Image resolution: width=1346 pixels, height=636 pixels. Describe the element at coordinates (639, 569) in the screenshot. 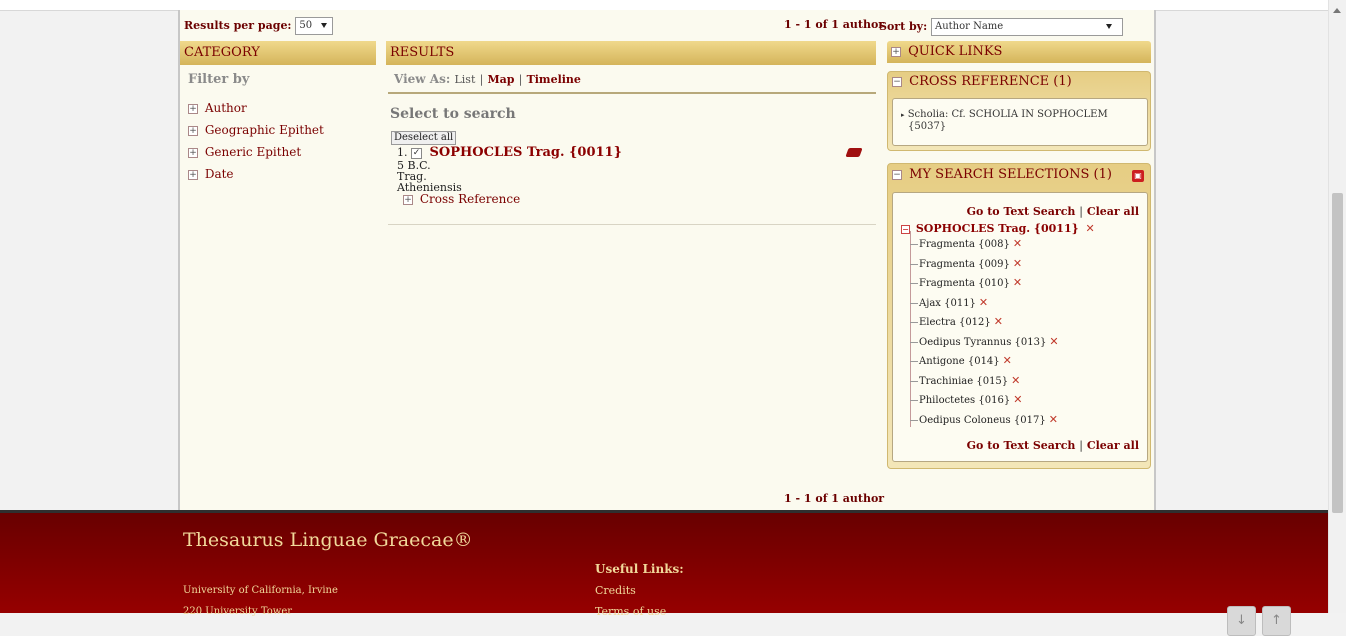

I see `useful-links-heading: Useful Links:` at that location.